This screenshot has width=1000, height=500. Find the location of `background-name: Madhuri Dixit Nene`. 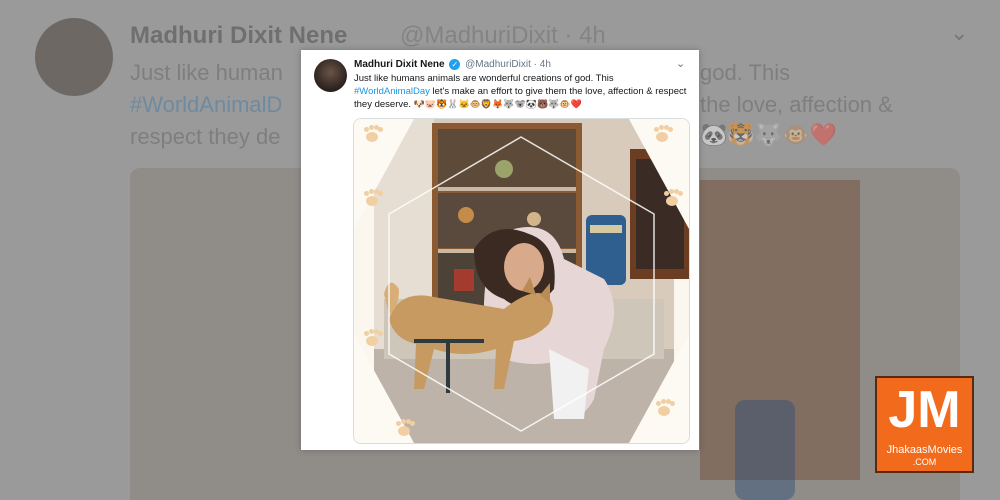

background-name: Madhuri Dixit Nene is located at coordinates (239, 35).